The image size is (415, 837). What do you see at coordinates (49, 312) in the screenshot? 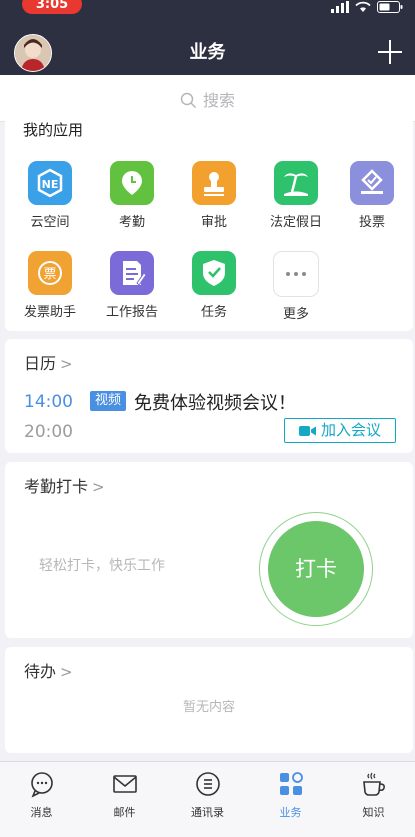
I see `app-label: 发票助手` at bounding box center [49, 312].